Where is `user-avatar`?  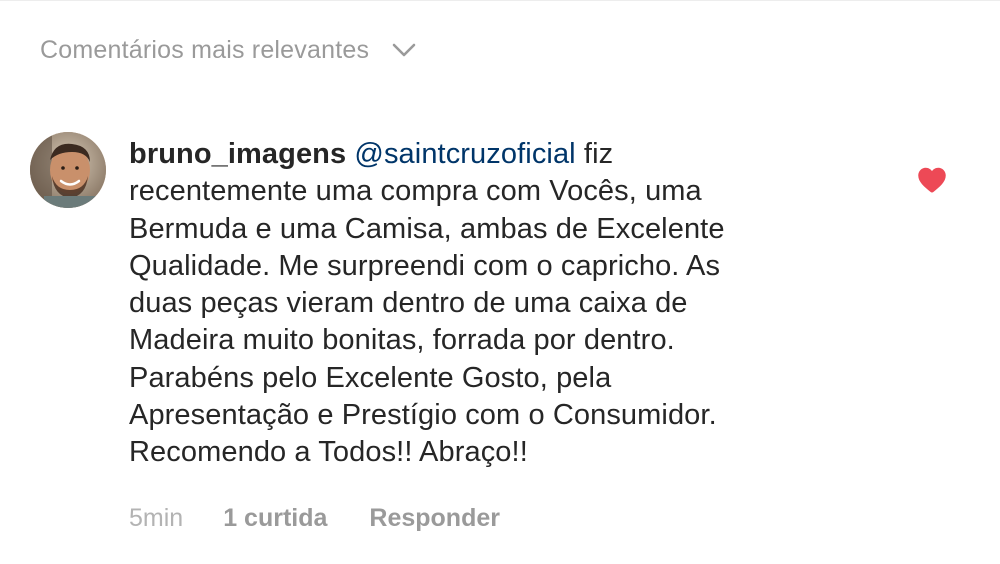
user-avatar is located at coordinates (68, 170).